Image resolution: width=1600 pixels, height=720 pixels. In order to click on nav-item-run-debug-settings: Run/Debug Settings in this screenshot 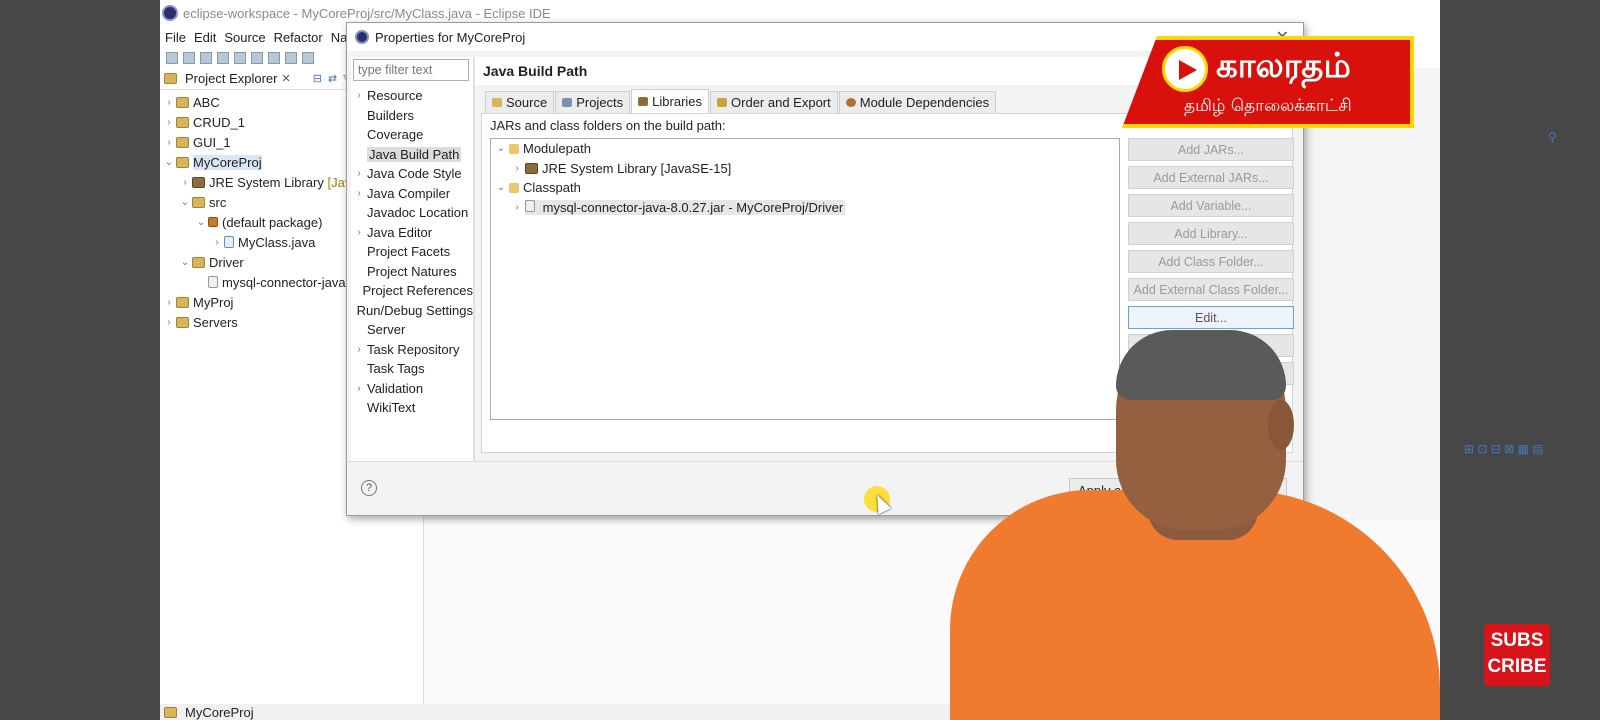, I will do `click(412, 311)`.